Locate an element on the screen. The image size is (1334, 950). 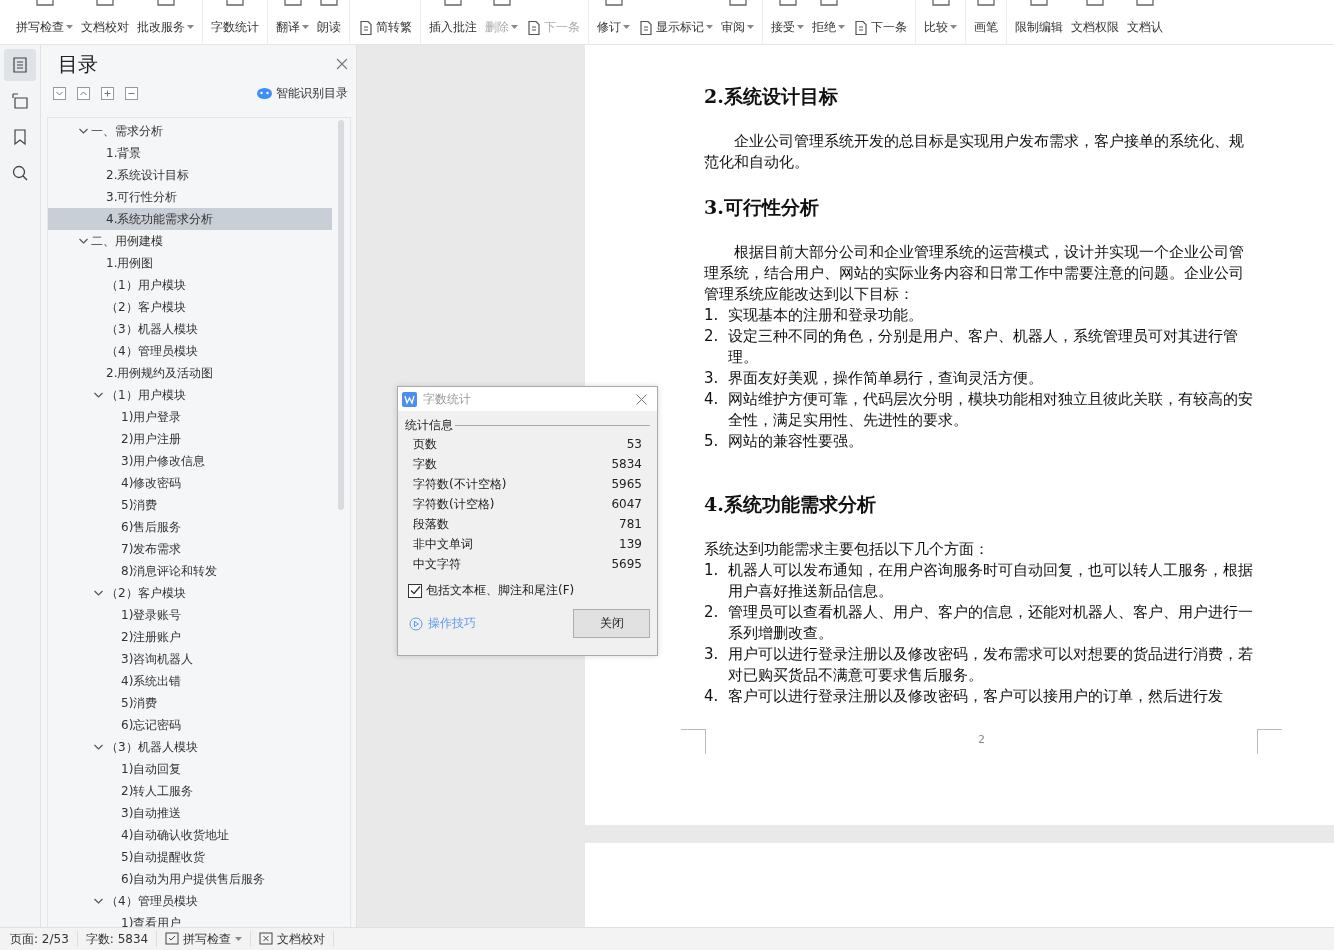
toc-item: 6)忘记密码 is located at coordinates (190, 725).